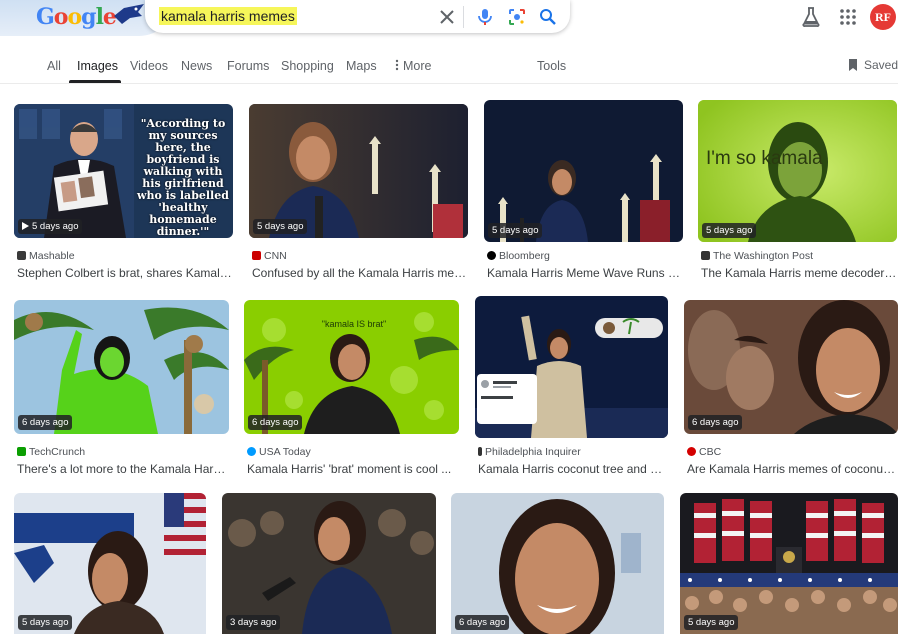 The height and width of the screenshot is (634, 898). Describe the element at coordinates (517, 17) in the screenshot. I see `lens-search-icon` at that location.